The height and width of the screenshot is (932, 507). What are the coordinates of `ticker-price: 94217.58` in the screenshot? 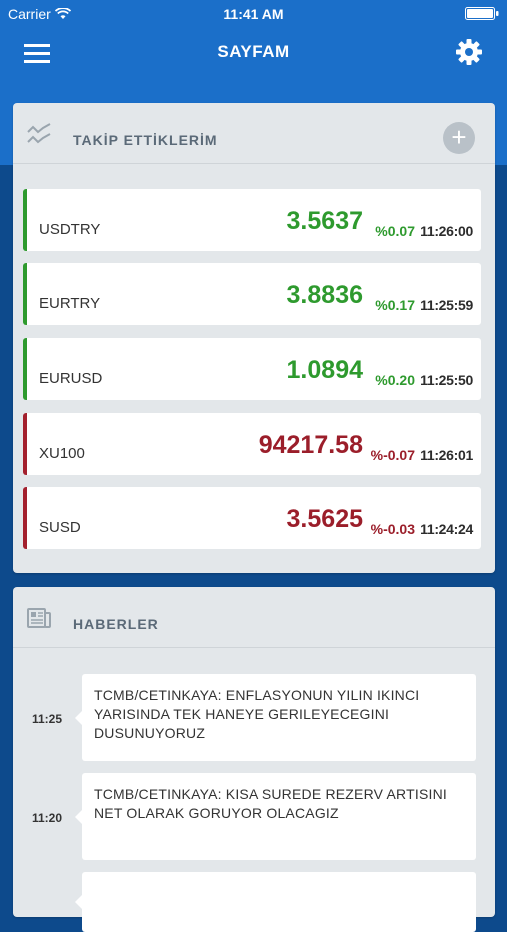 It's located at (310, 445).